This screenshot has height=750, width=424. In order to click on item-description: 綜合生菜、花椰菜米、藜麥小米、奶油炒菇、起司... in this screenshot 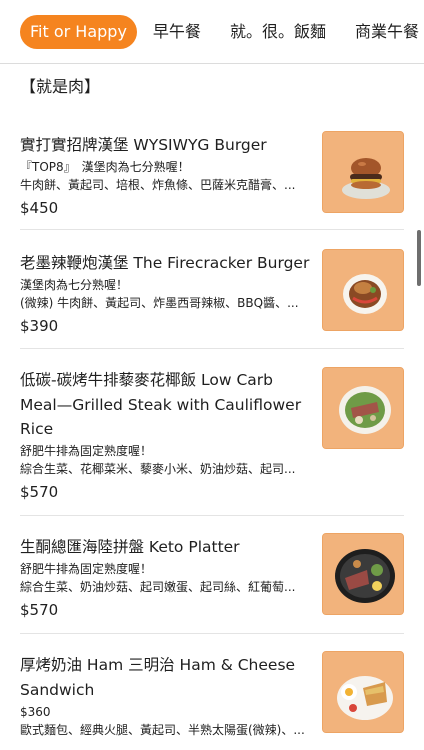, I will do `click(158, 468)`.